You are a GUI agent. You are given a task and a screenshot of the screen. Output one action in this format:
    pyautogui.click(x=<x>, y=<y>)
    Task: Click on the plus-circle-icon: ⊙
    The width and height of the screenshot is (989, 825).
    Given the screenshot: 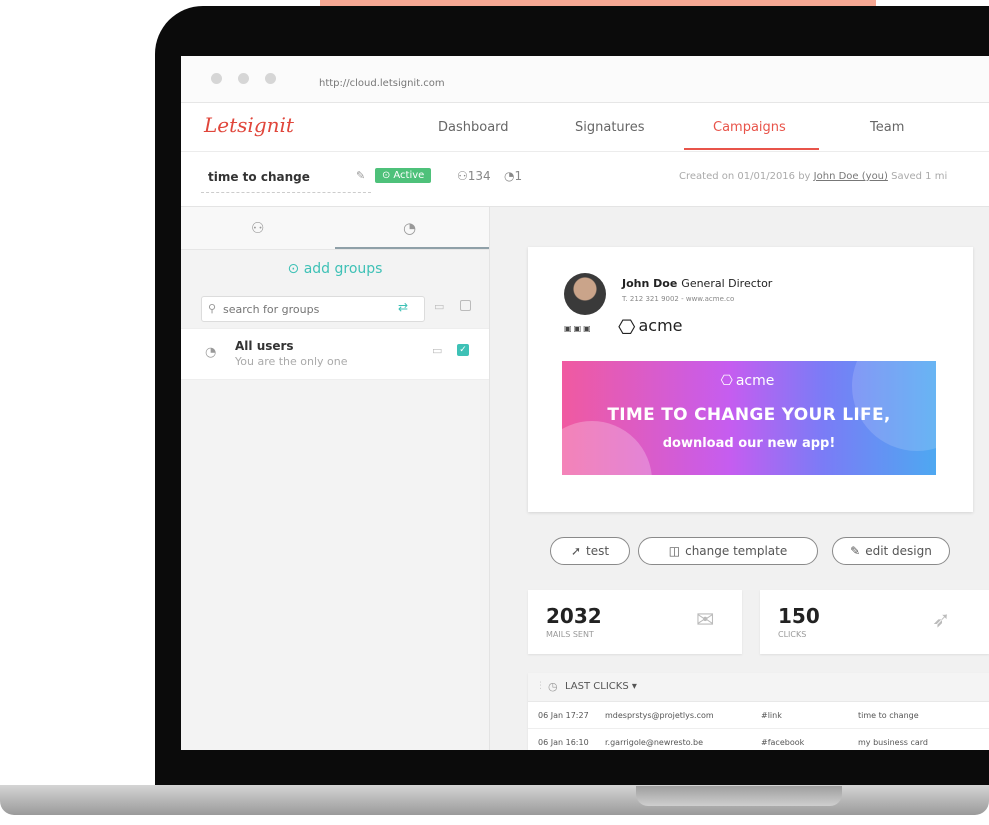 What is the action you would take?
    pyautogui.click(x=293, y=269)
    